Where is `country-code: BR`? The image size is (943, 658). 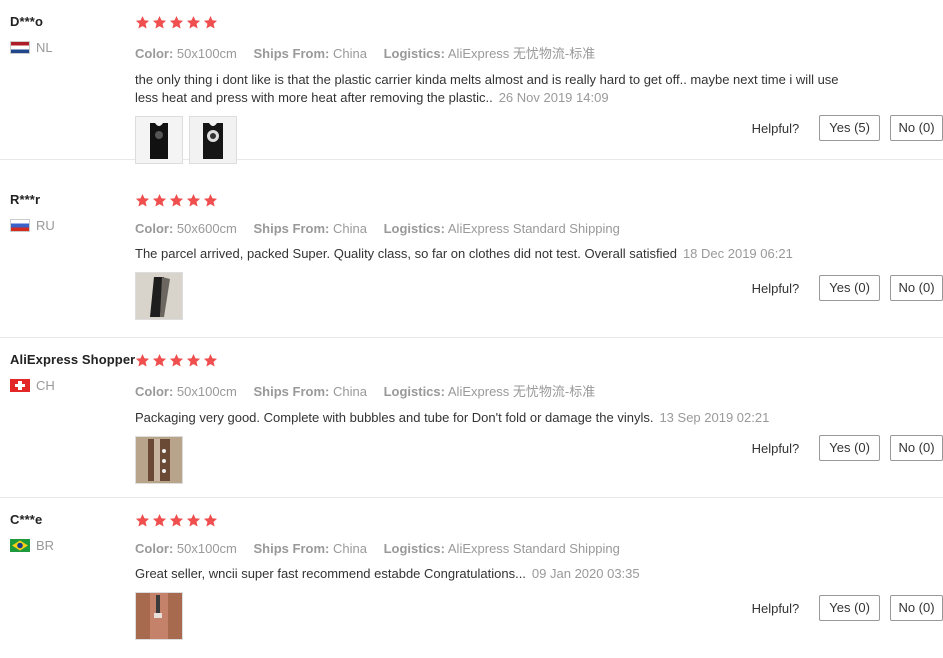 country-code: BR is located at coordinates (45, 545).